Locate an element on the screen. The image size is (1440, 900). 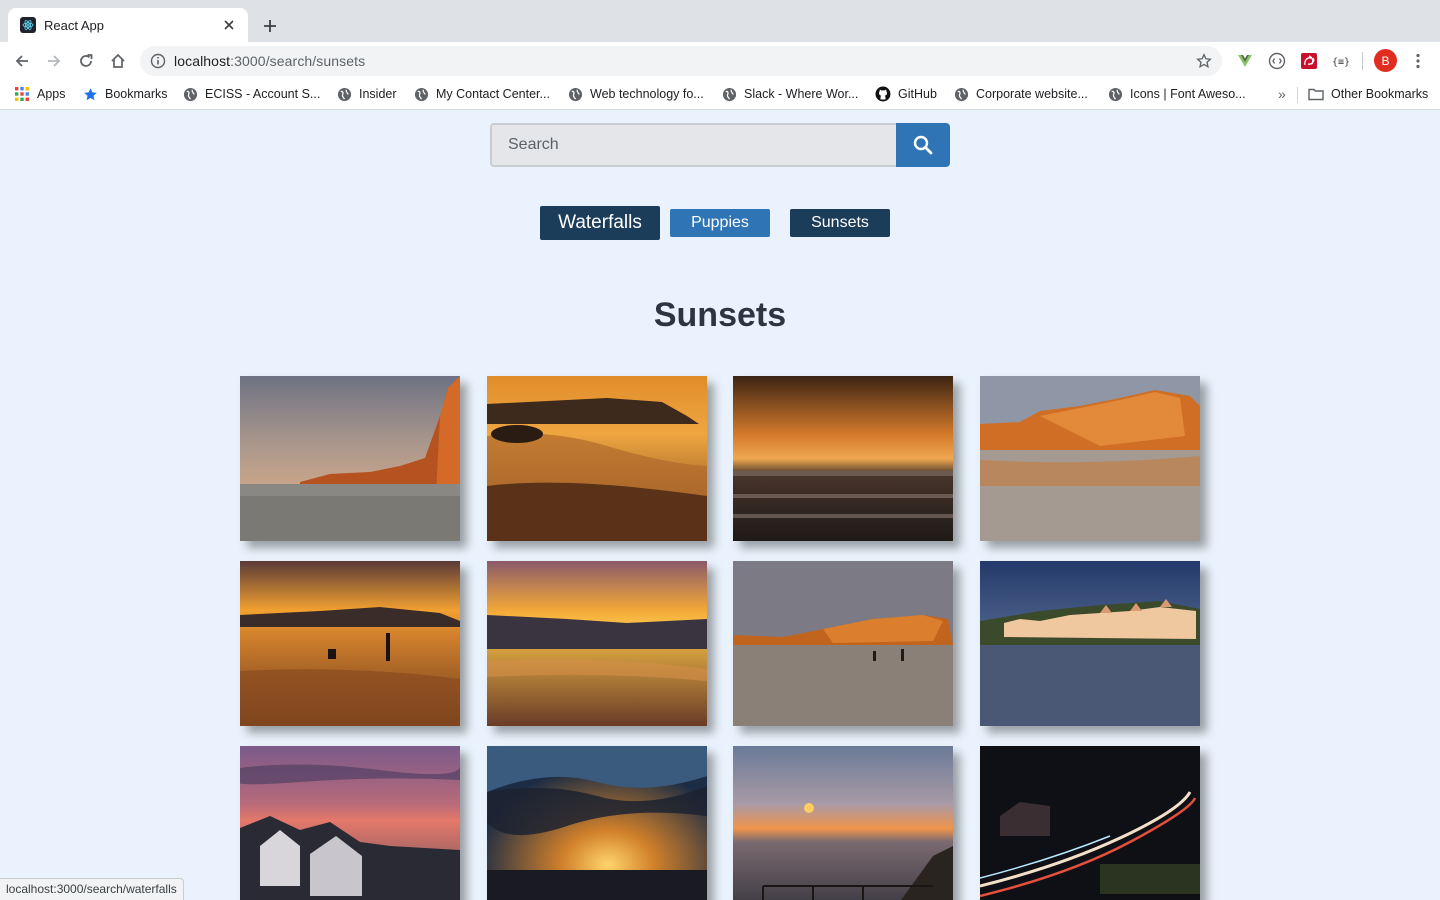
sunset-photo-cliff-beach is located at coordinates (350, 458).